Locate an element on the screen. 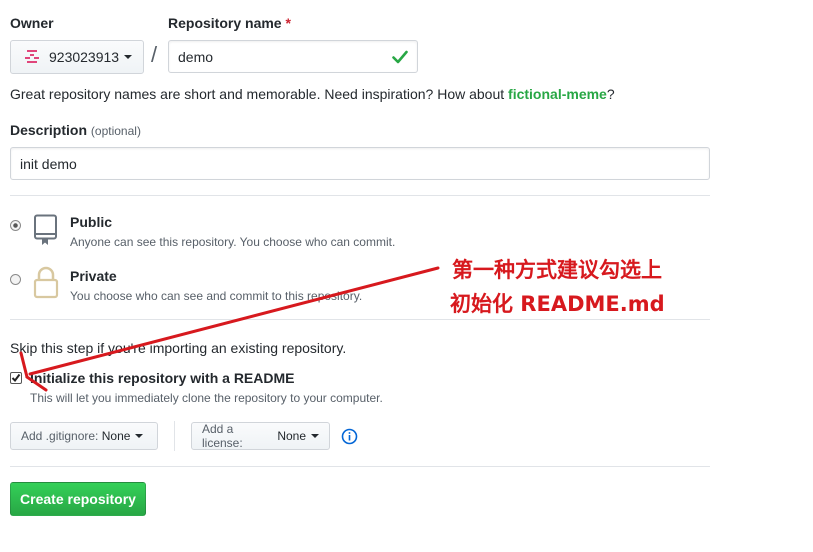 This screenshot has height=552, width=813. repo-name-label-text: Repository name is located at coordinates (225, 23).